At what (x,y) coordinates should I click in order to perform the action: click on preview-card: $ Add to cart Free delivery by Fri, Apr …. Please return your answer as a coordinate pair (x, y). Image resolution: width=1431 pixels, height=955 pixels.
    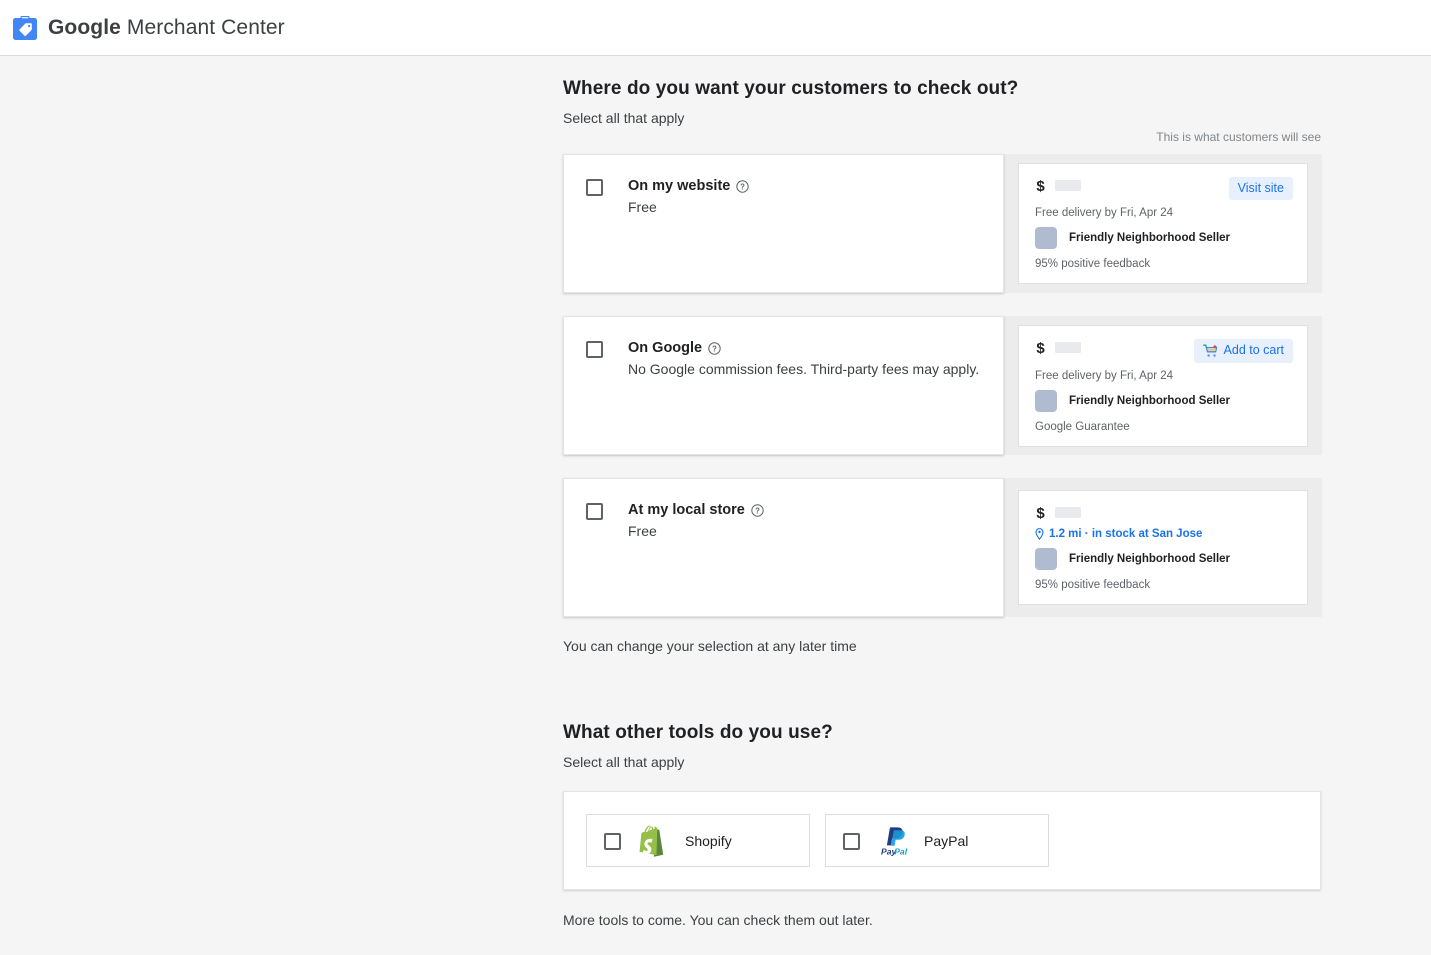
    Looking at the image, I should click on (1163, 385).